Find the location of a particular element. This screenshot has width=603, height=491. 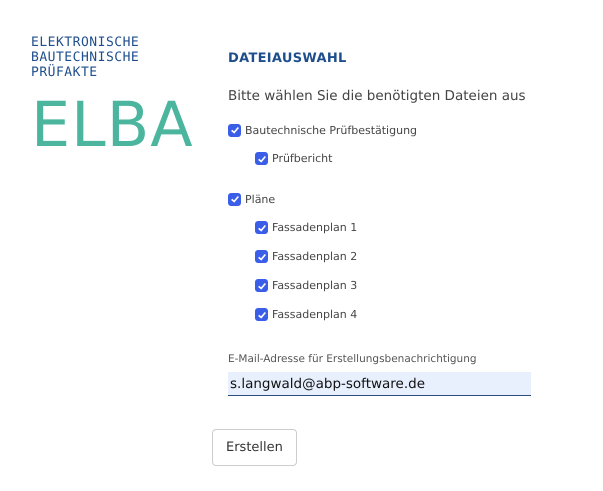

logo-subtitle: ELEKTRONISCHE is located at coordinates (85, 42).